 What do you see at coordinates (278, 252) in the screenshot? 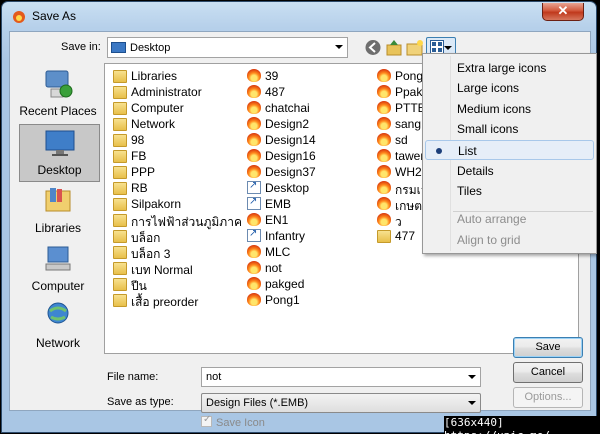
I see `file-item-name: MLC` at bounding box center [278, 252].